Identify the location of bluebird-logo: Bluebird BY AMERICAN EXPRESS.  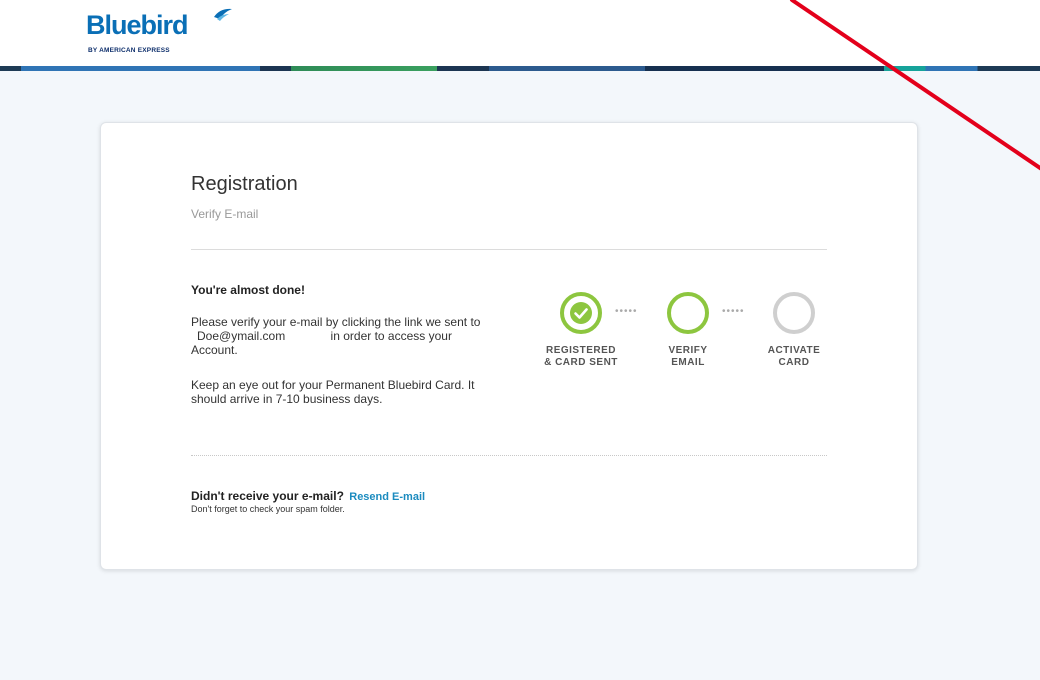
(161, 34).